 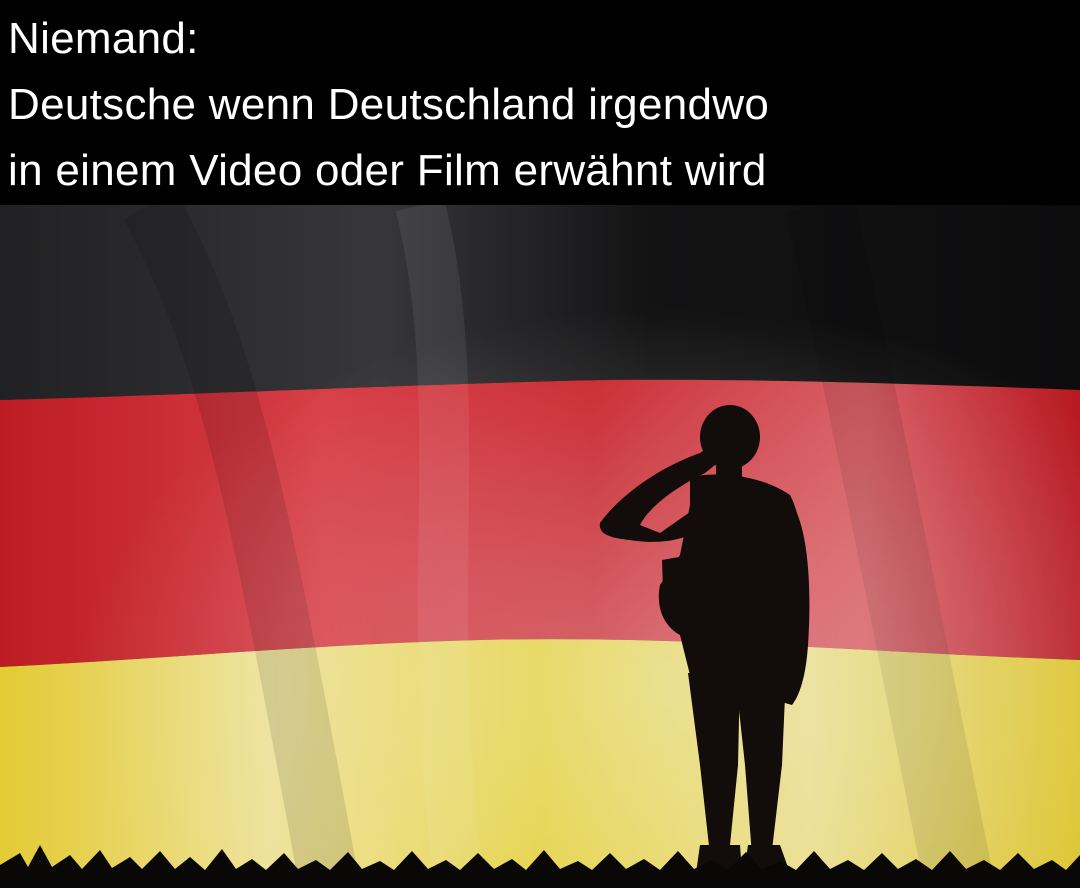 What do you see at coordinates (387, 170) in the screenshot?
I see `caption-line-3: in einem Video oder Film erwähnt wird` at bounding box center [387, 170].